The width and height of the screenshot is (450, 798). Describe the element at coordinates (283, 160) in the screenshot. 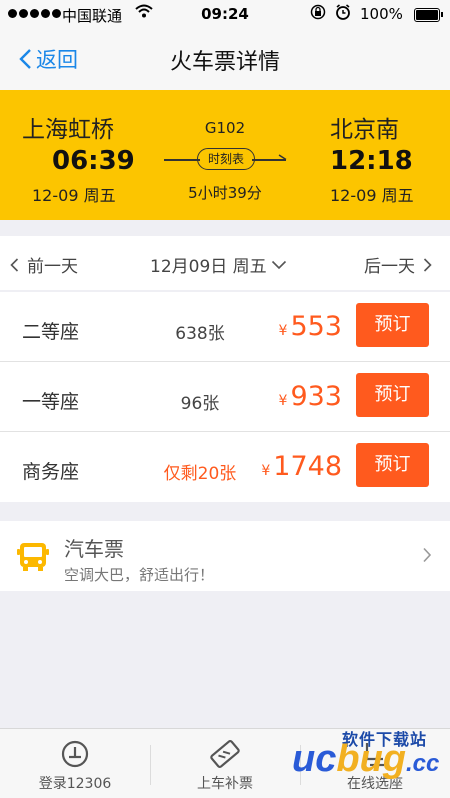

I see `arrow-right-icon` at that location.